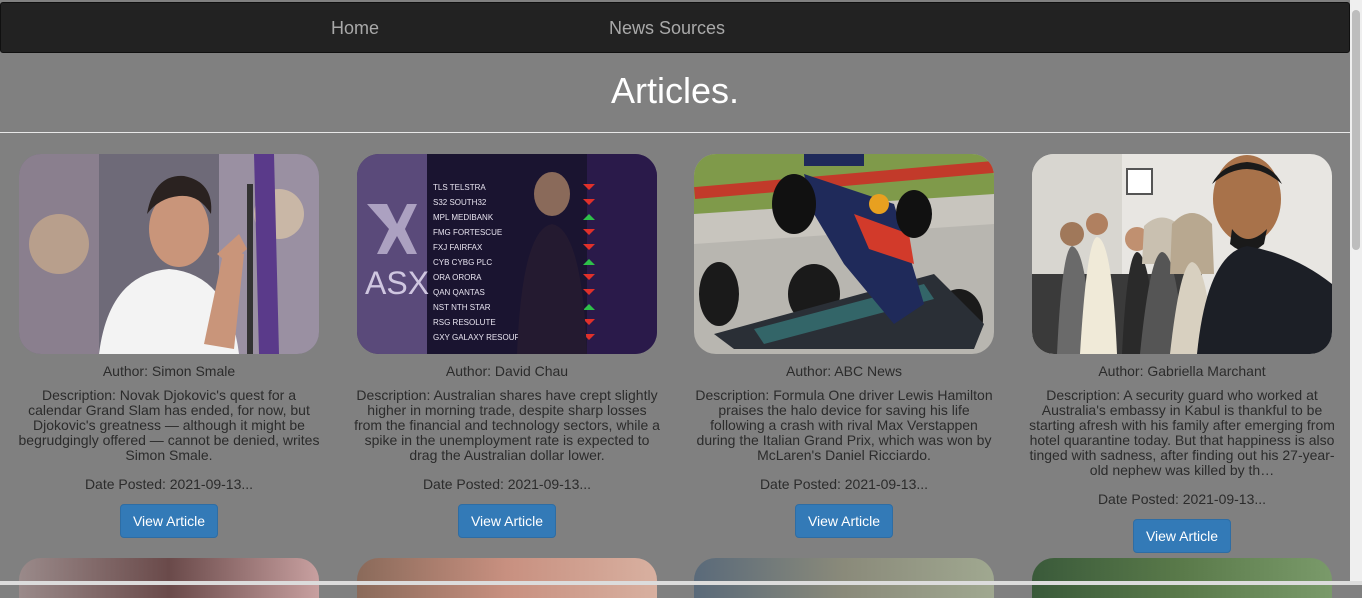 This screenshot has height=598, width=1362. What do you see at coordinates (464, 322) in the screenshot?
I see `ticker-row-text: RSG RESOLUTE` at bounding box center [464, 322].